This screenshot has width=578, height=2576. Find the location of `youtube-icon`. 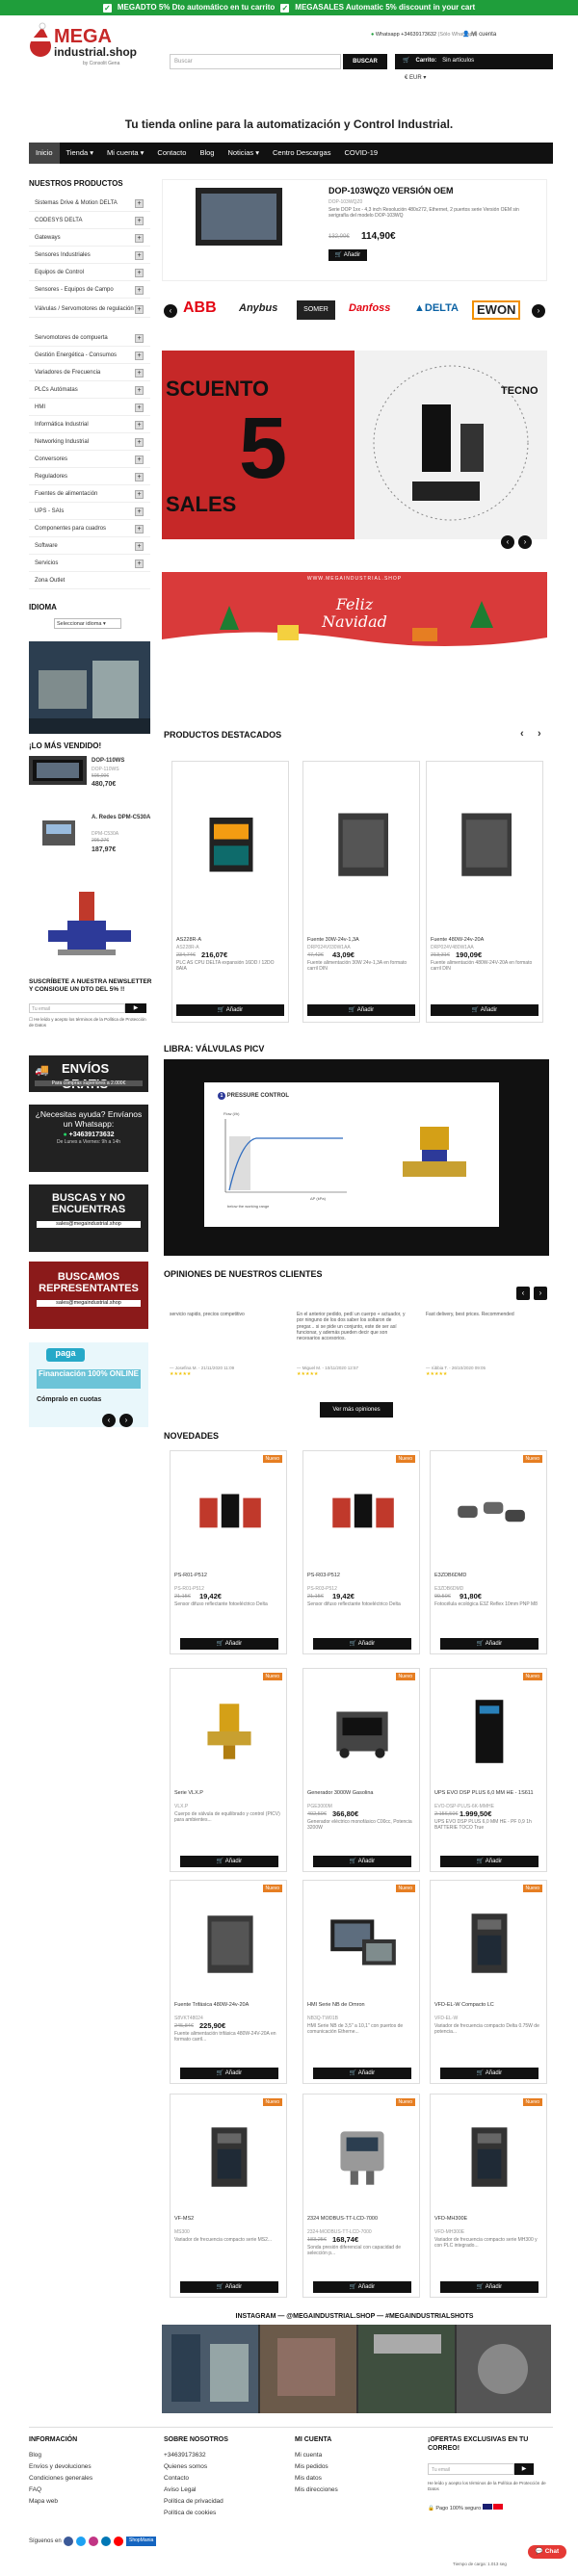

youtube-icon is located at coordinates (118, 2541).